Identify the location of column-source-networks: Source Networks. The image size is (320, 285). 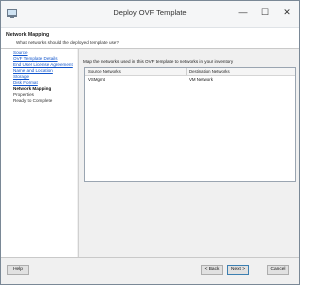
(104, 71).